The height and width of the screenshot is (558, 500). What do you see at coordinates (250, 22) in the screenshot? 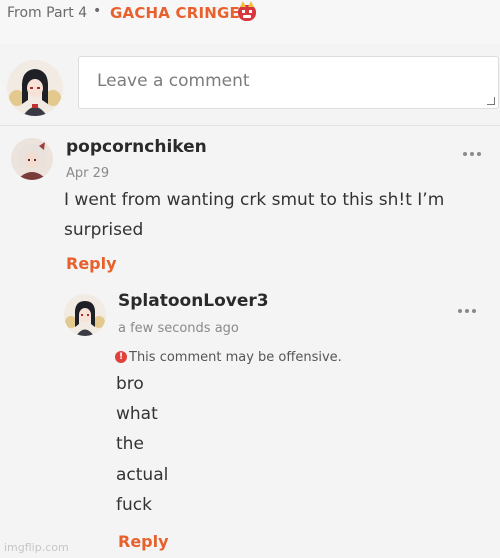
I see `top-bar: From Part 4 • GACHA CRINGE` at bounding box center [250, 22].